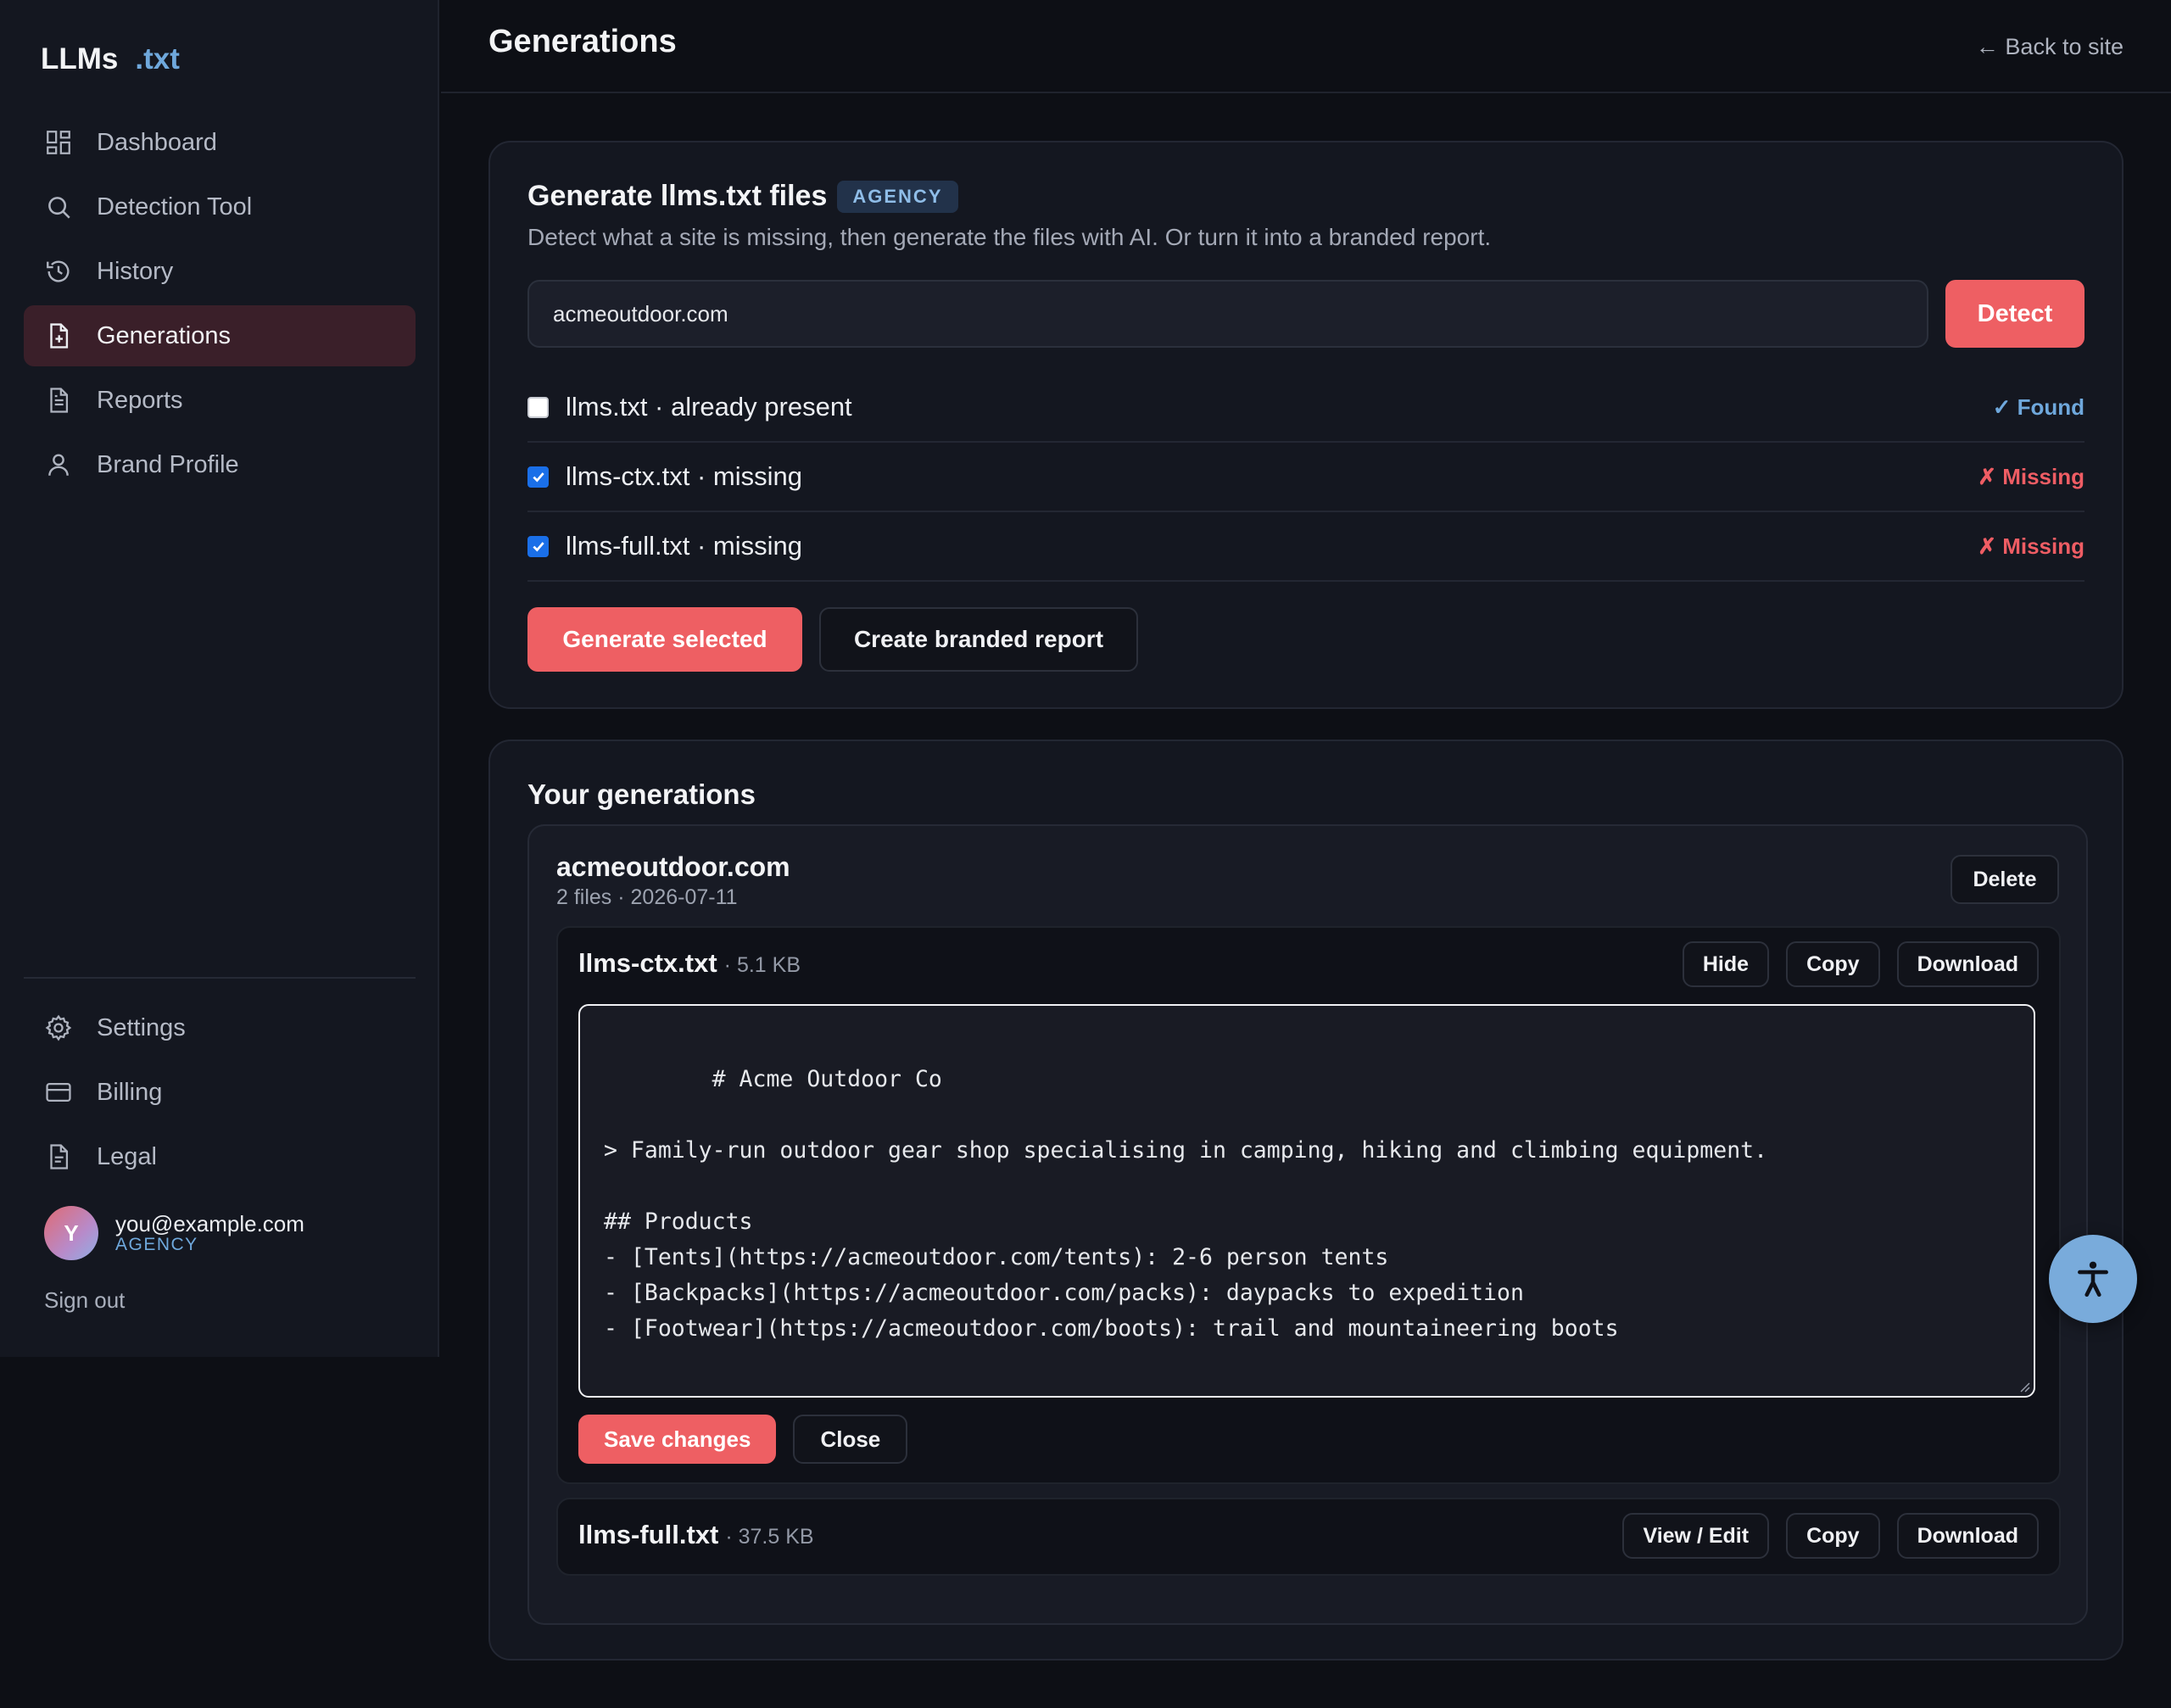  What do you see at coordinates (1696, 1536) in the screenshot?
I see `view-edit-button: View / Edit` at bounding box center [1696, 1536].